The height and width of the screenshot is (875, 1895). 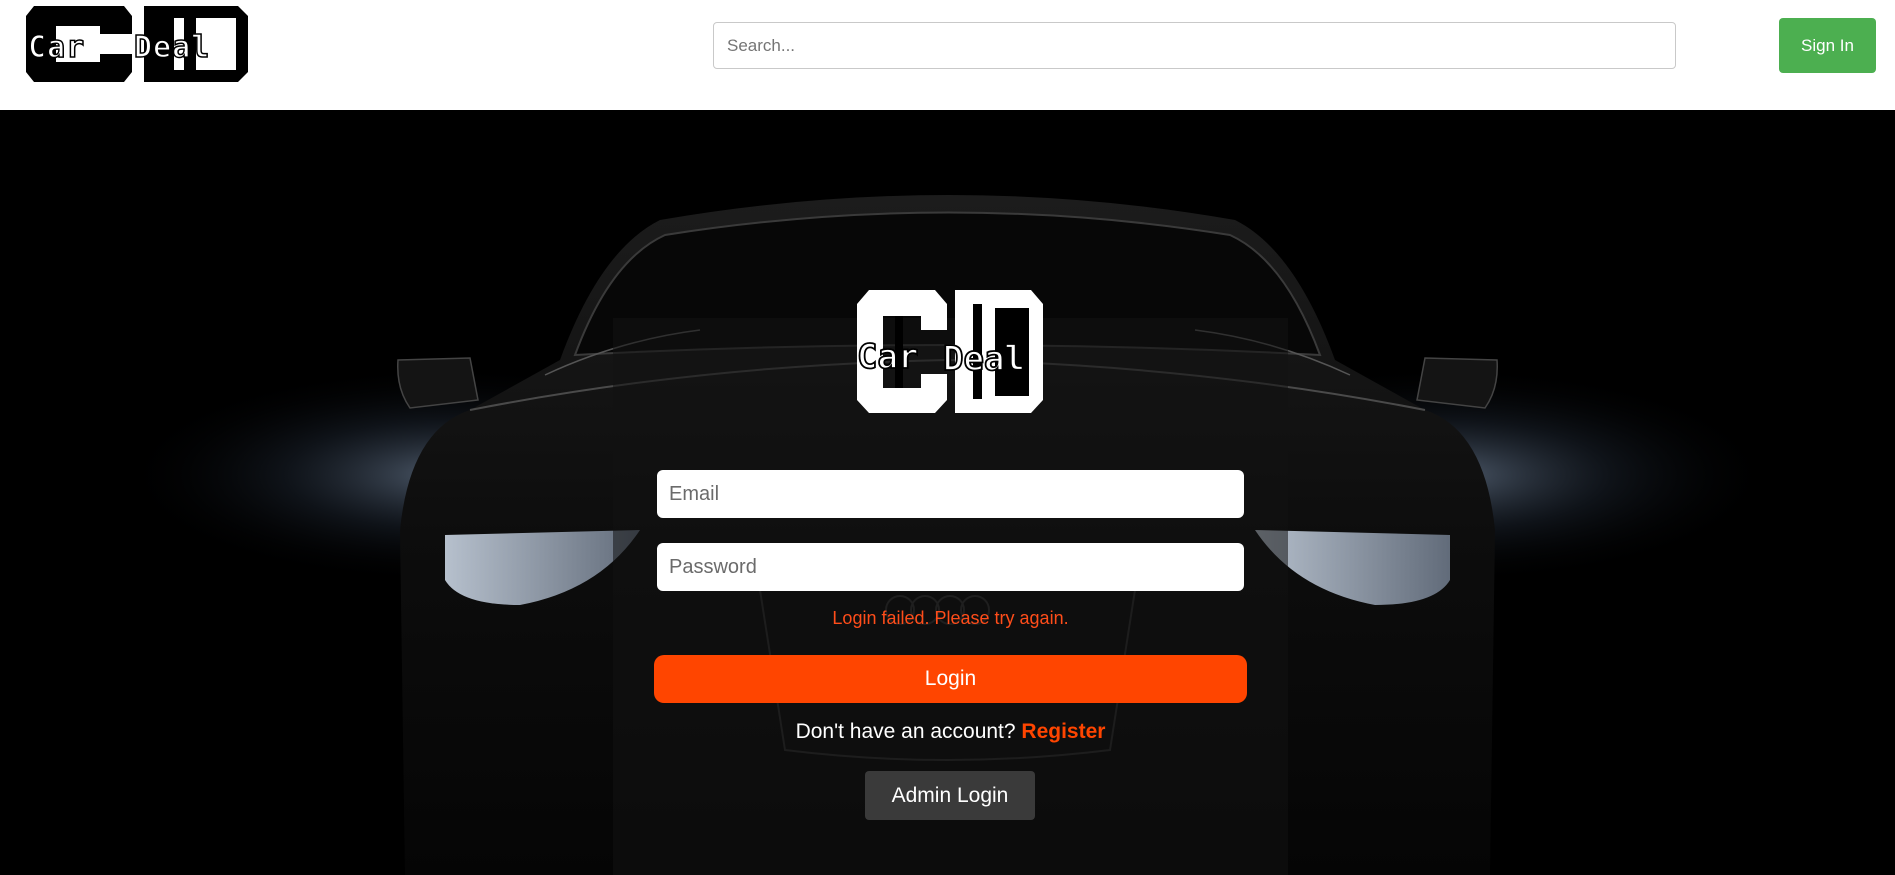 What do you see at coordinates (950, 795) in the screenshot?
I see `admin-login-button: Admin Login` at bounding box center [950, 795].